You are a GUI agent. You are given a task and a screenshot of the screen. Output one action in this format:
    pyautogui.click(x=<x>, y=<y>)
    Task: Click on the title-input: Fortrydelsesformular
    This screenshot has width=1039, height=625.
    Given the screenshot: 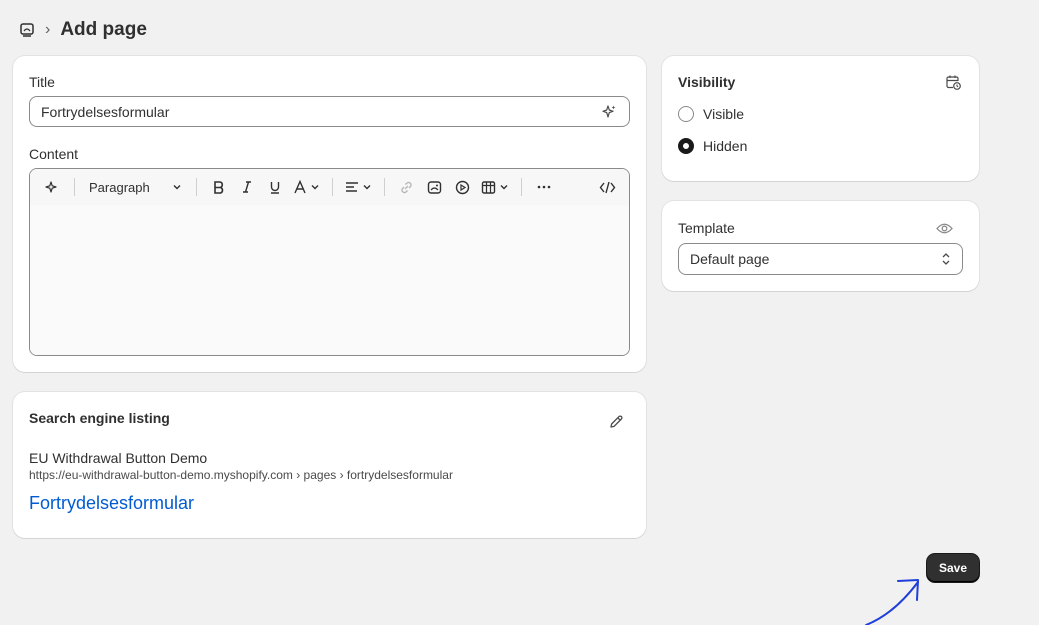 What is the action you would take?
    pyautogui.click(x=329, y=111)
    